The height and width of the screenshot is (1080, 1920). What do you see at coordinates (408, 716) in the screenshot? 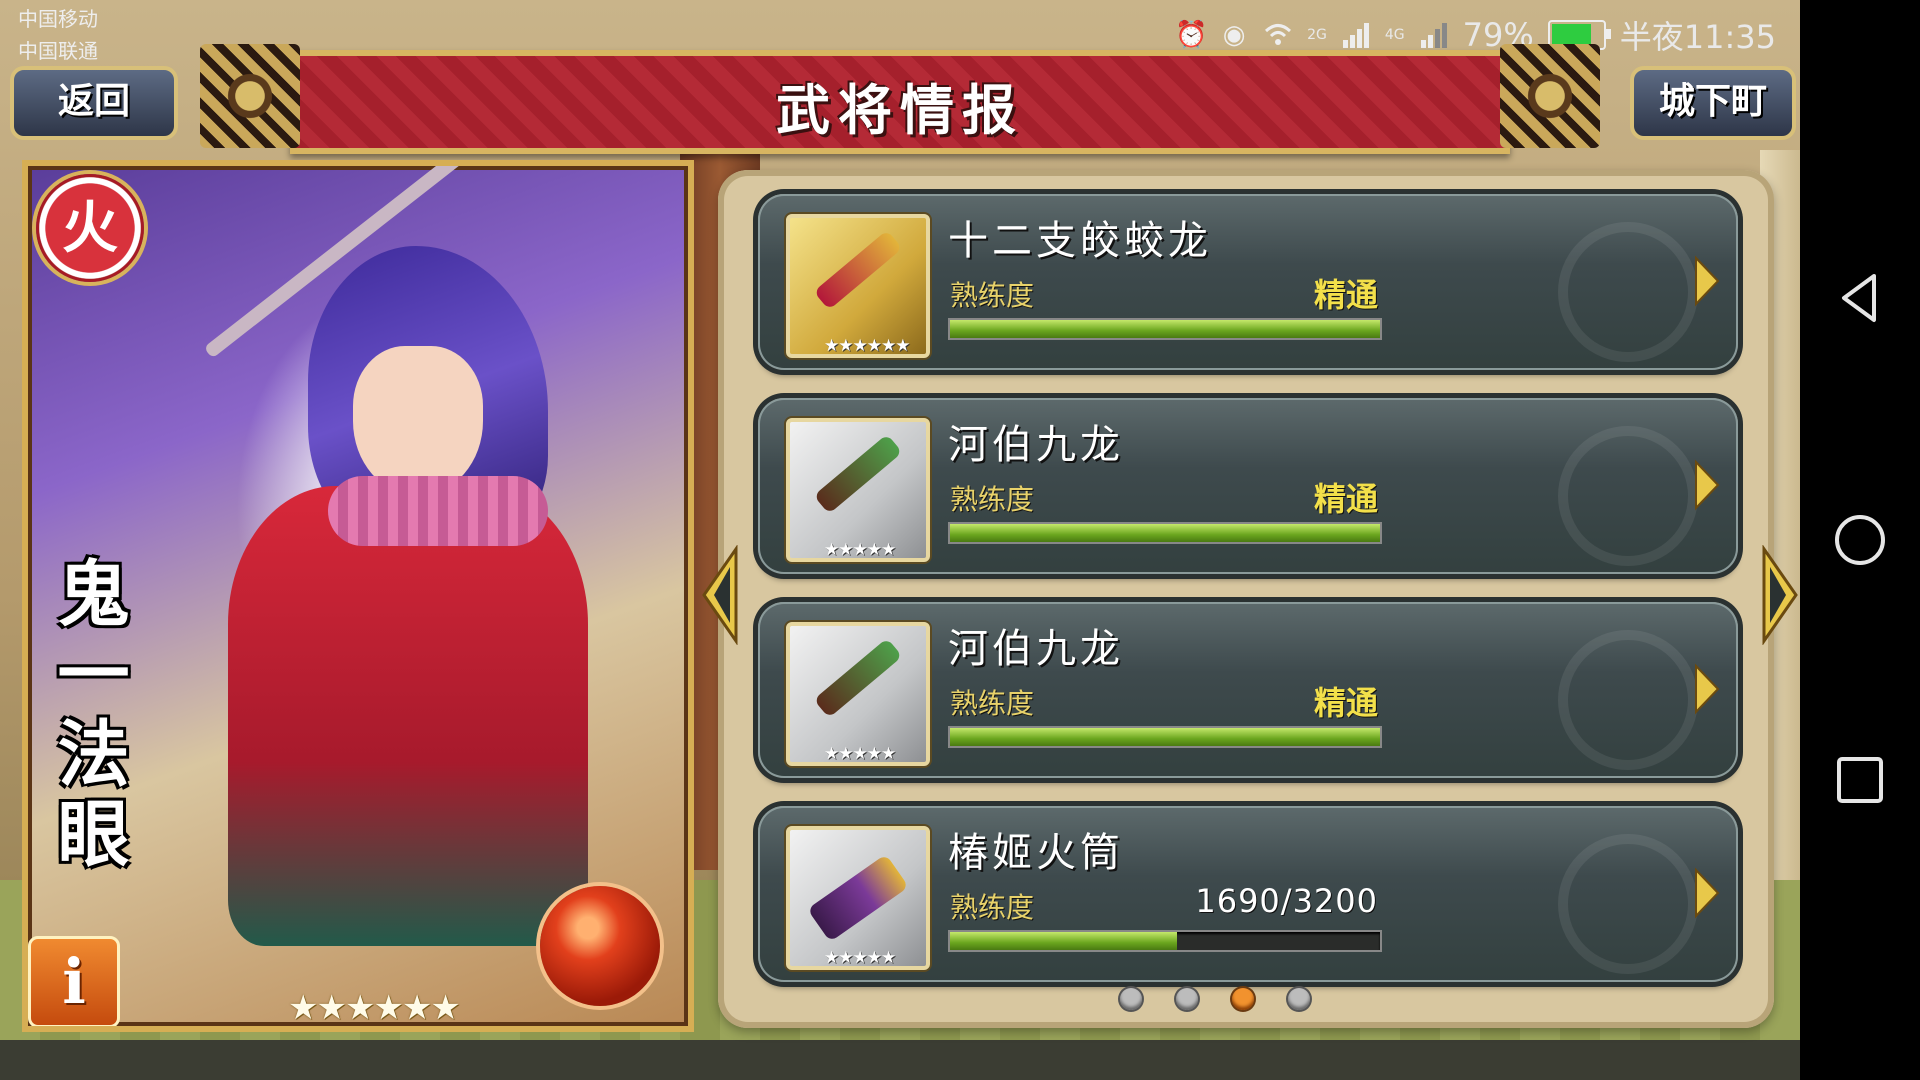
I see `body-art` at bounding box center [408, 716].